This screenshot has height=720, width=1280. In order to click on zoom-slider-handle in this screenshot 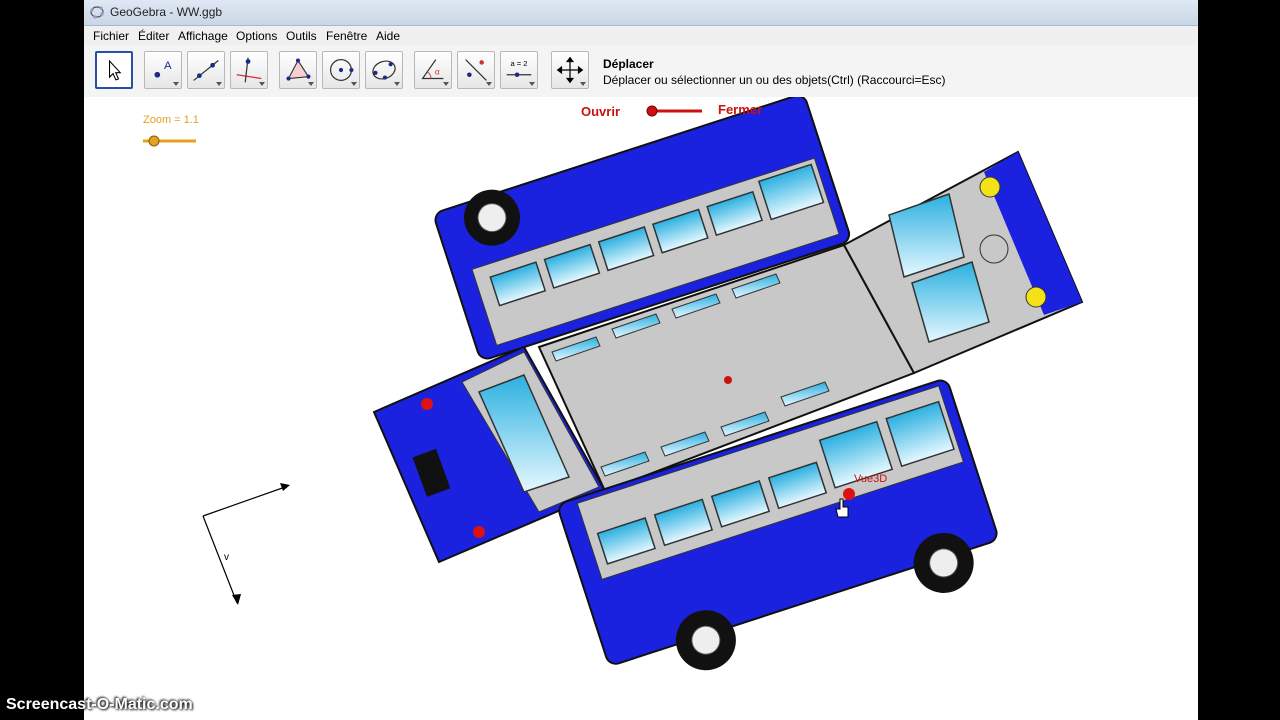, I will do `click(154, 141)`.